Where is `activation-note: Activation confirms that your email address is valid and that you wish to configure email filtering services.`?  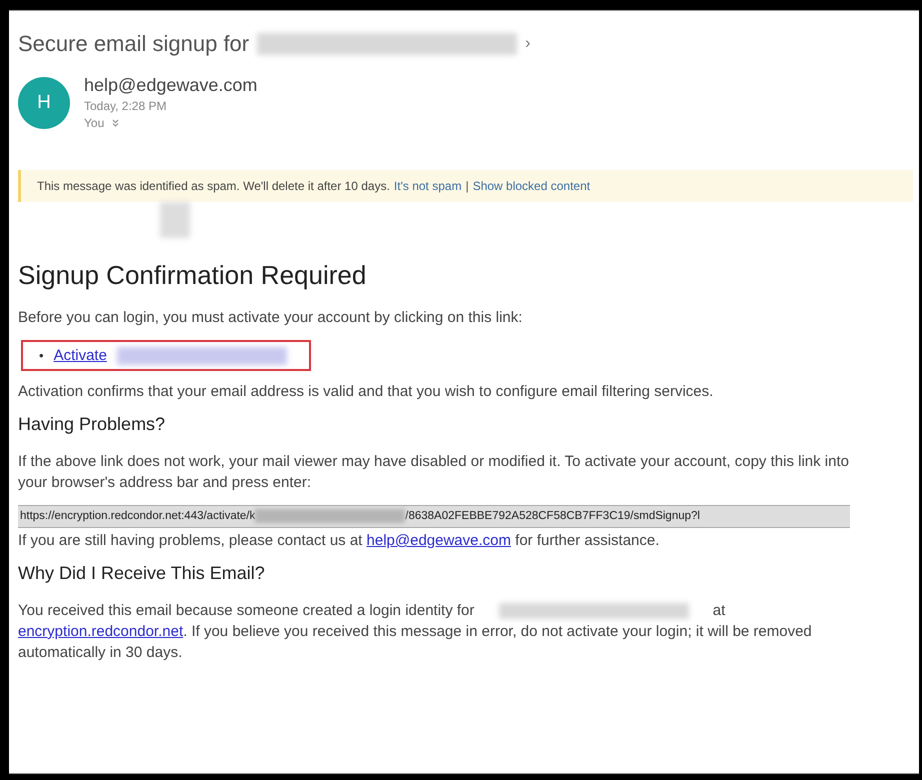
activation-note: Activation confirms that your email address is valid and that you wish to configure email filtering services. is located at coordinates (366, 392).